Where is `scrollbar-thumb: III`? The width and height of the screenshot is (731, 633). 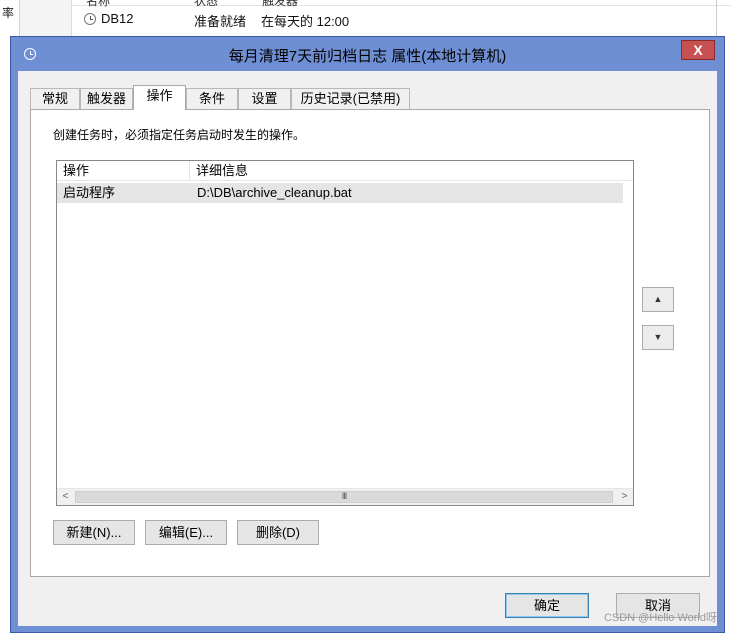 scrollbar-thumb: III is located at coordinates (344, 497).